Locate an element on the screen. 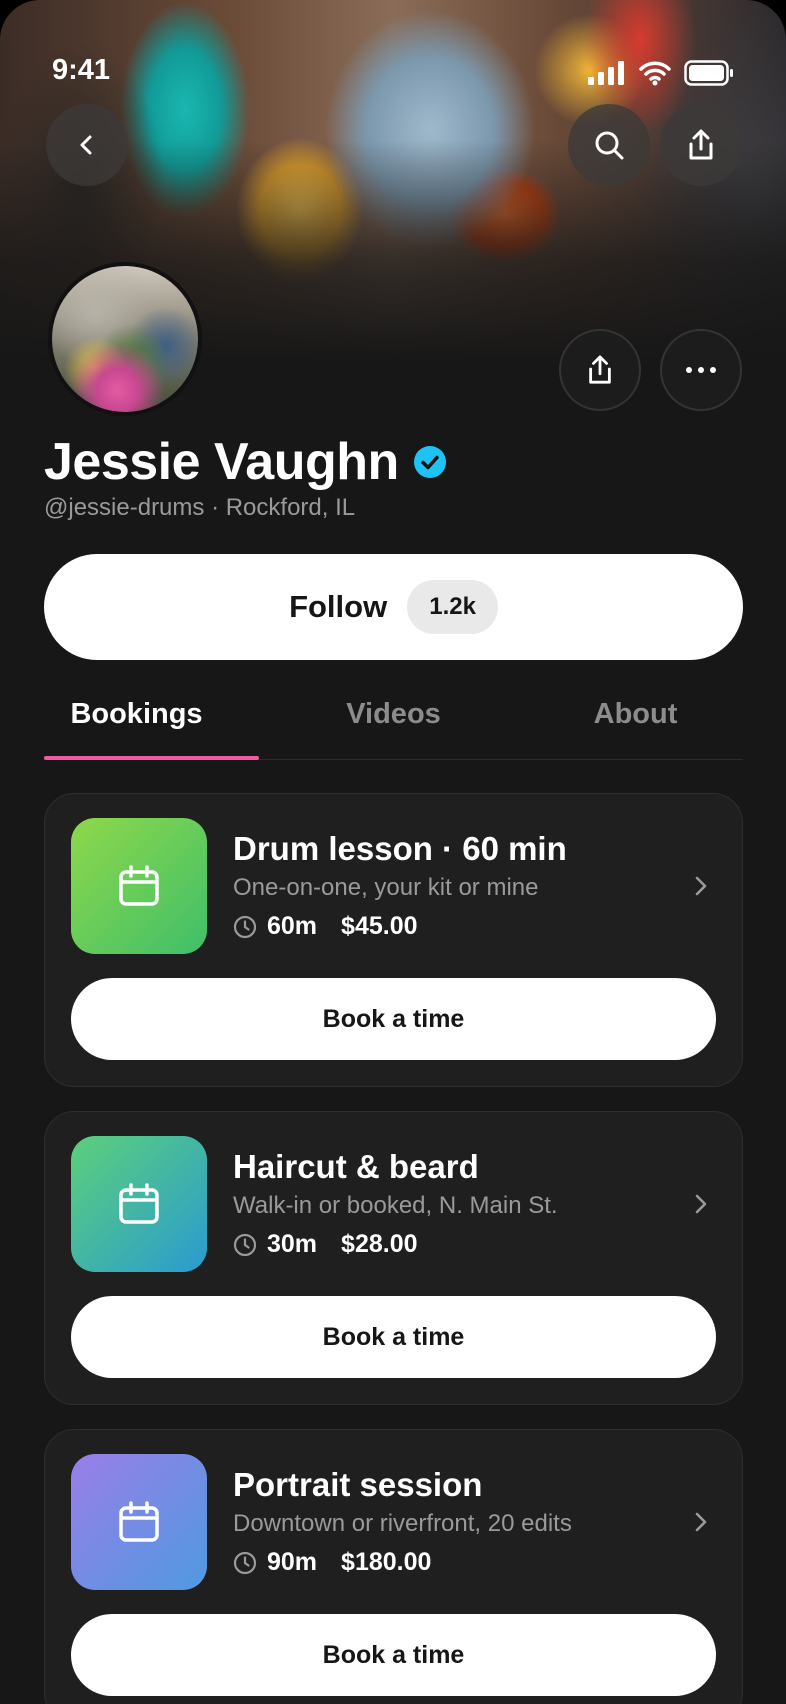 The width and height of the screenshot is (786, 1704). follower-count-badge: 1.2k is located at coordinates (452, 607).